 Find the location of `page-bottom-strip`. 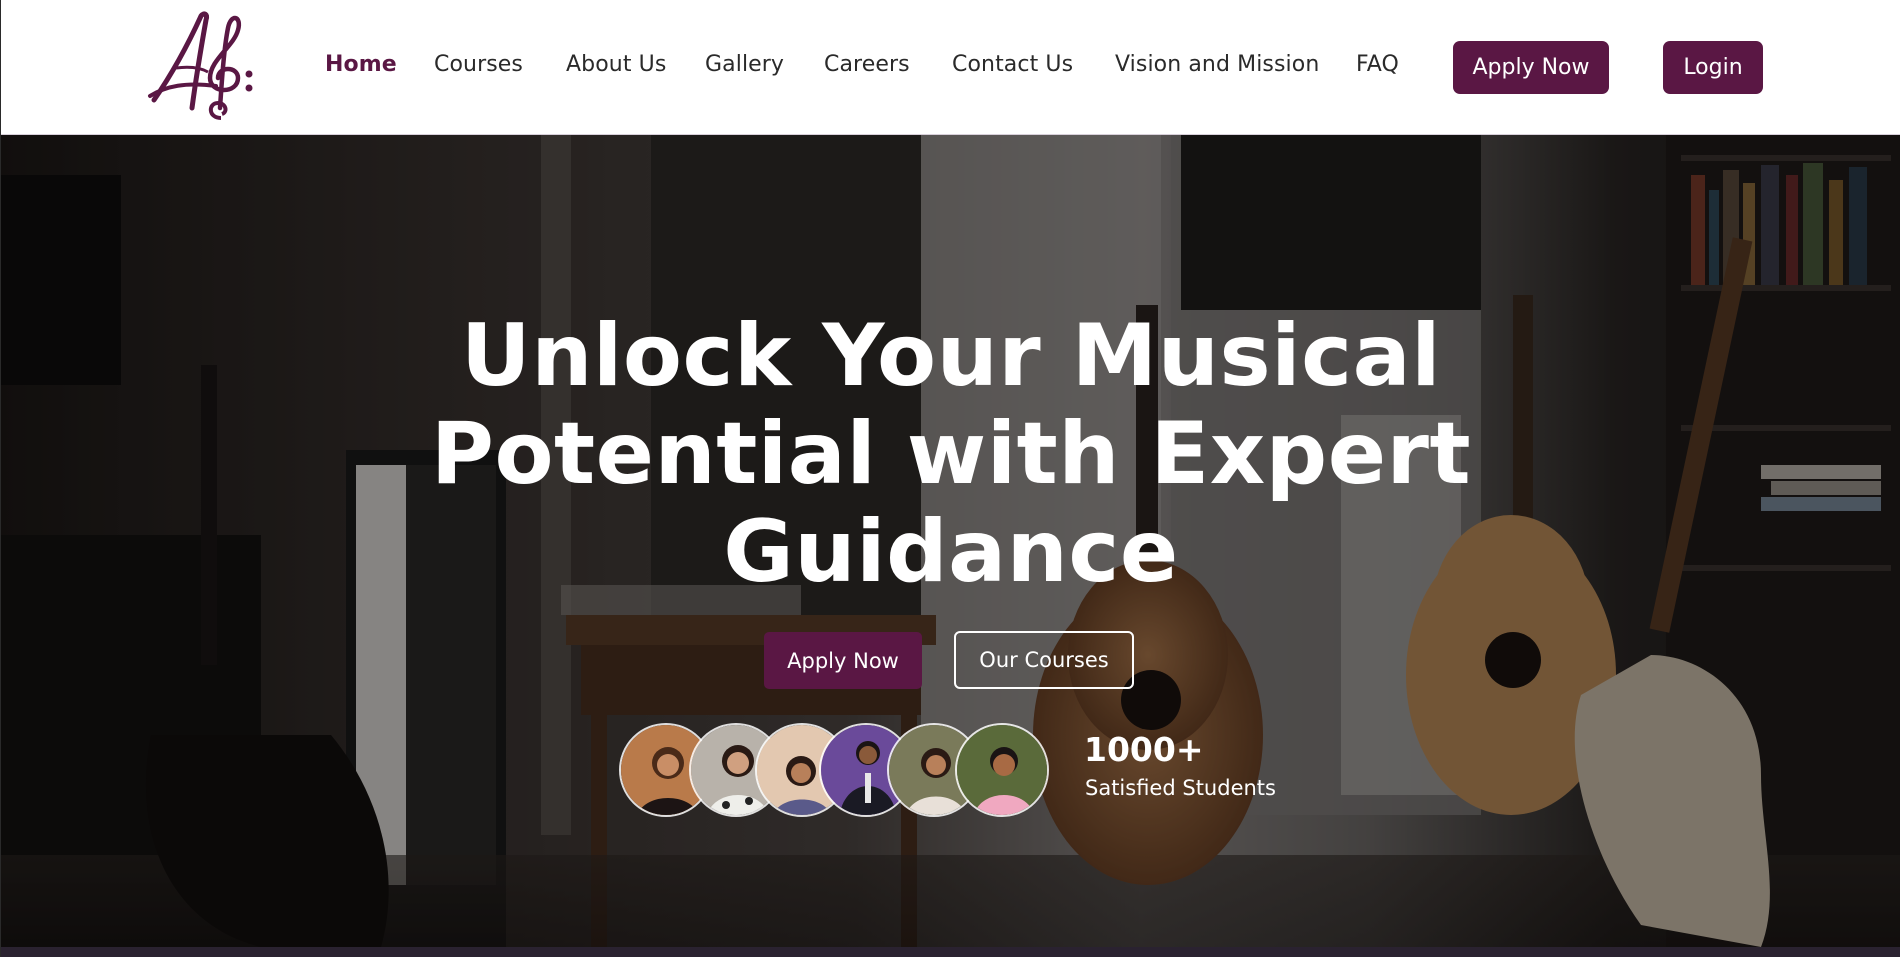

page-bottom-strip is located at coordinates (950, 952).